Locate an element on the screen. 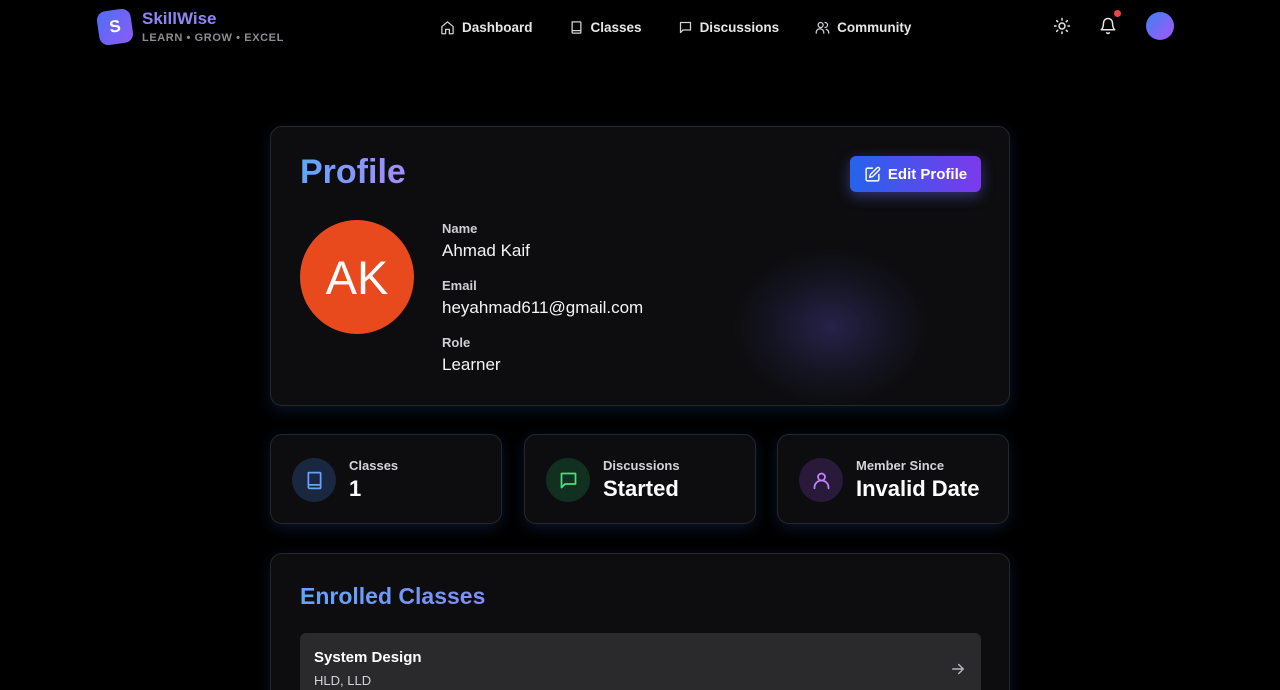 This screenshot has height=690, width=1280. class-tags: HLD, LLD is located at coordinates (343, 680).